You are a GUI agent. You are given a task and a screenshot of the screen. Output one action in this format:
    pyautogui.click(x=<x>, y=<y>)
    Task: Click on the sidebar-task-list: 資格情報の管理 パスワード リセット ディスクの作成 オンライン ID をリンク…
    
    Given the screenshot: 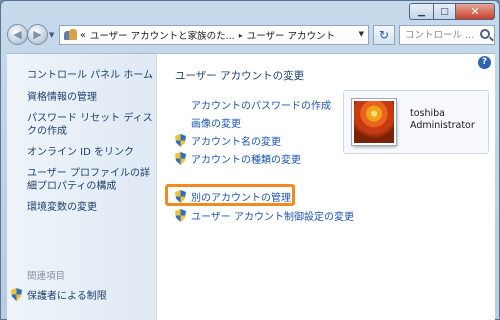 What is the action you would take?
    pyautogui.click(x=91, y=156)
    